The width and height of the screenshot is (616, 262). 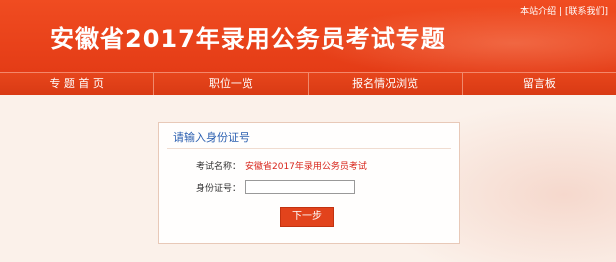 What do you see at coordinates (306, 167) in the screenshot?
I see `exam-name-value: 安徽省2017年录用公务员考试` at bounding box center [306, 167].